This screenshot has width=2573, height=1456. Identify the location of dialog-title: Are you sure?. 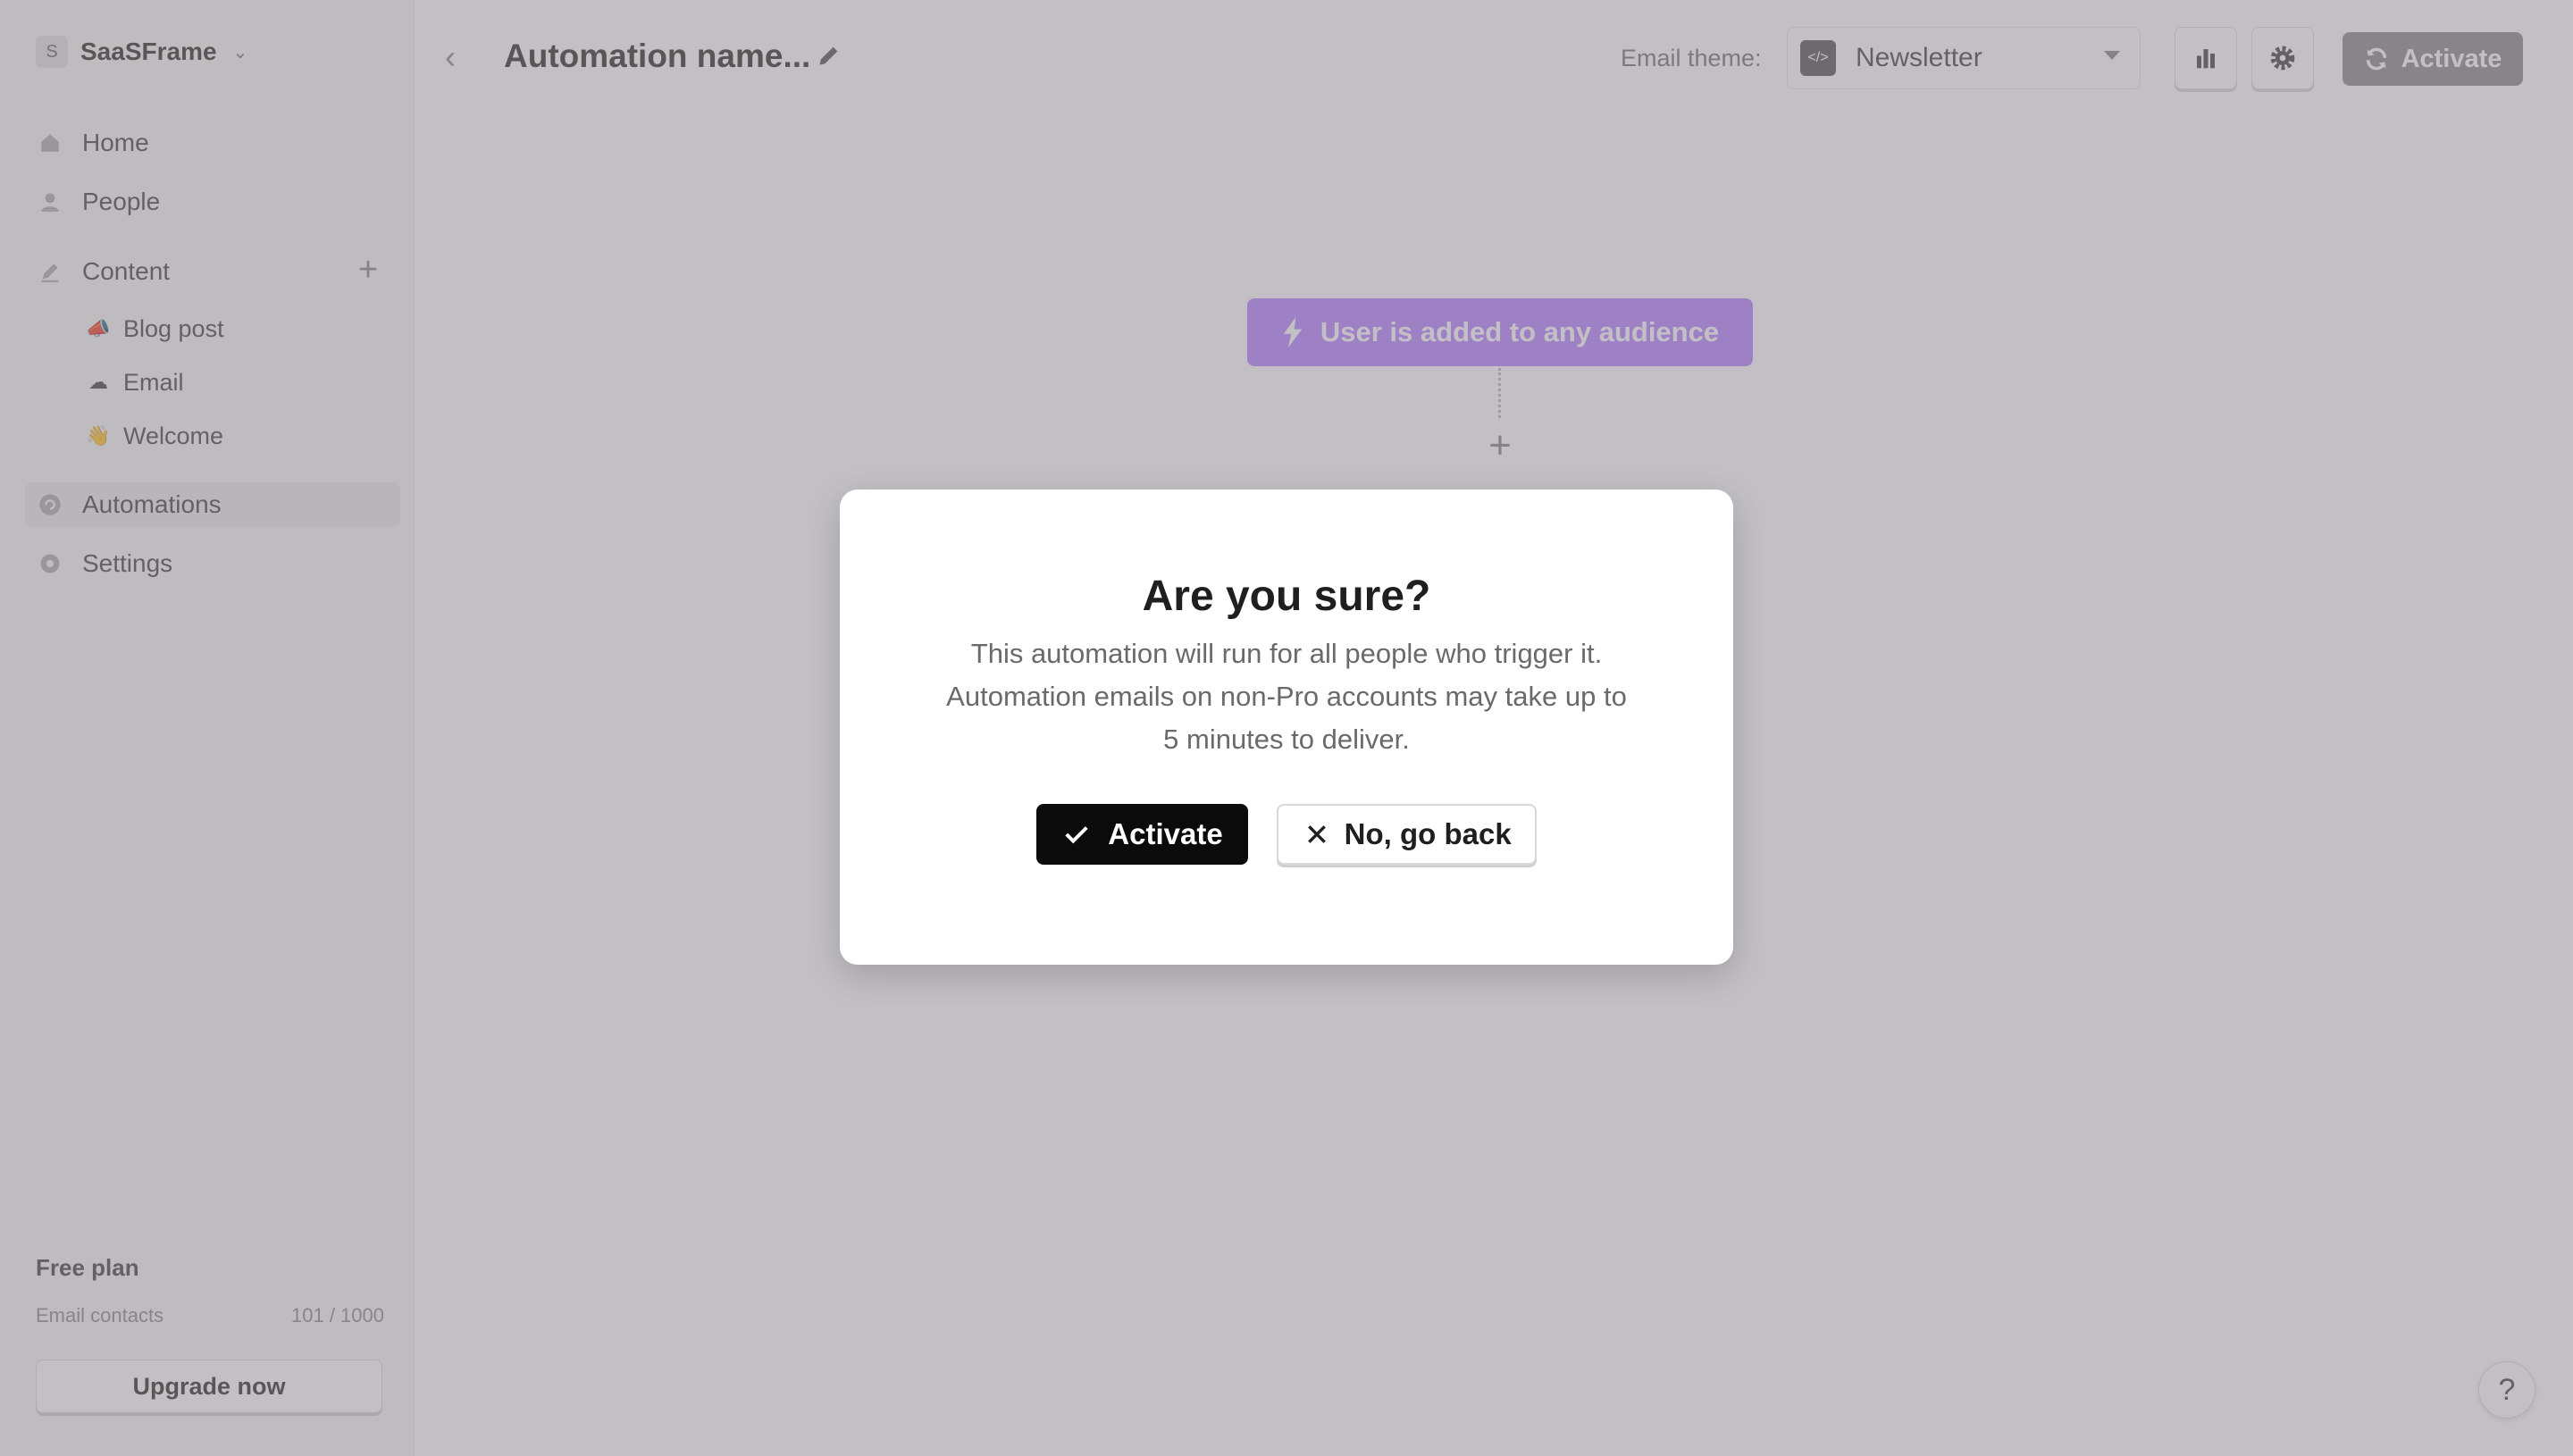
(1286, 596).